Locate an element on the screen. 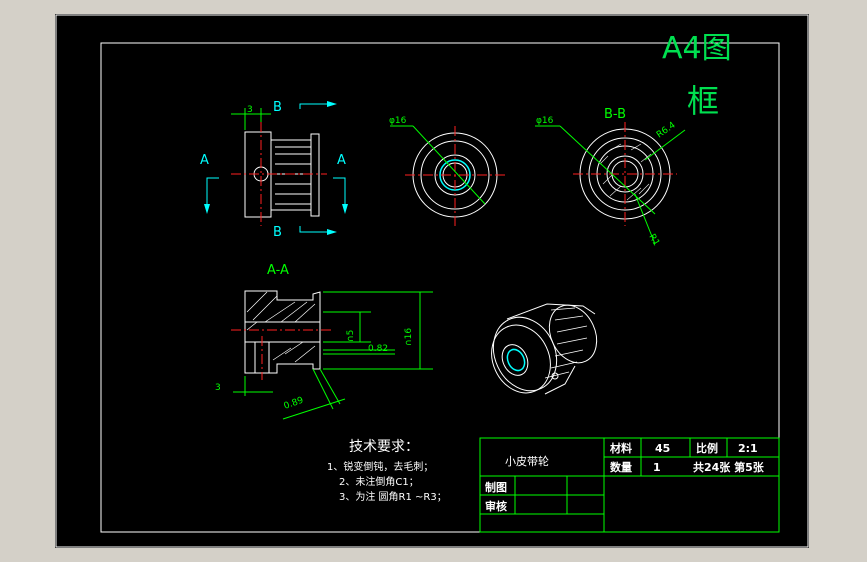  title-sheets: 共24张 第5张 is located at coordinates (729, 467).